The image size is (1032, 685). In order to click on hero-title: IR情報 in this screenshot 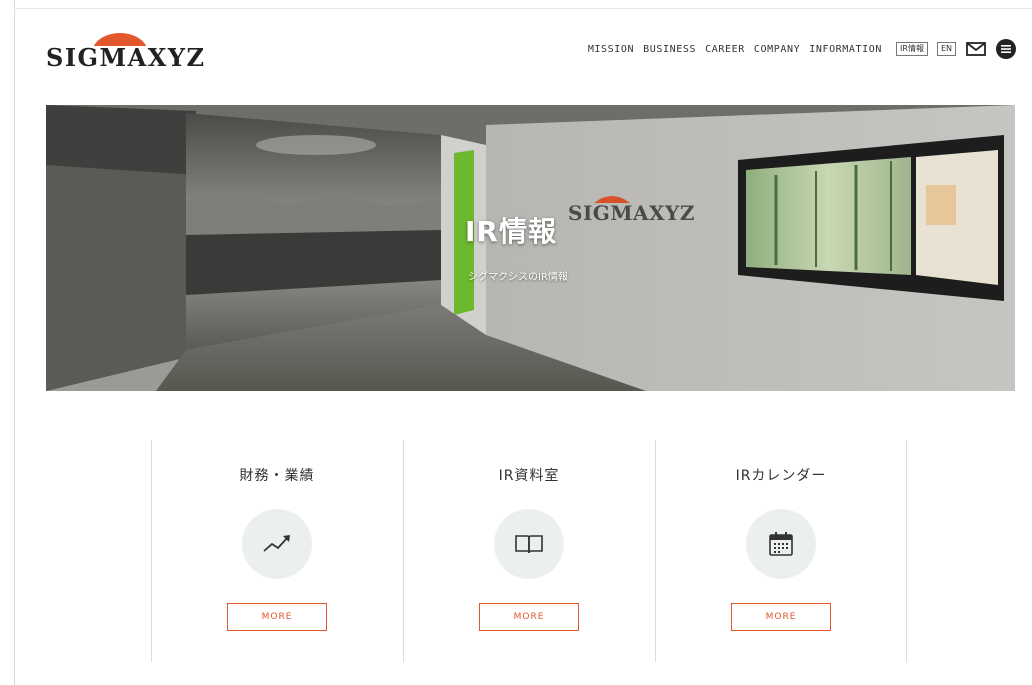, I will do `click(511, 231)`.